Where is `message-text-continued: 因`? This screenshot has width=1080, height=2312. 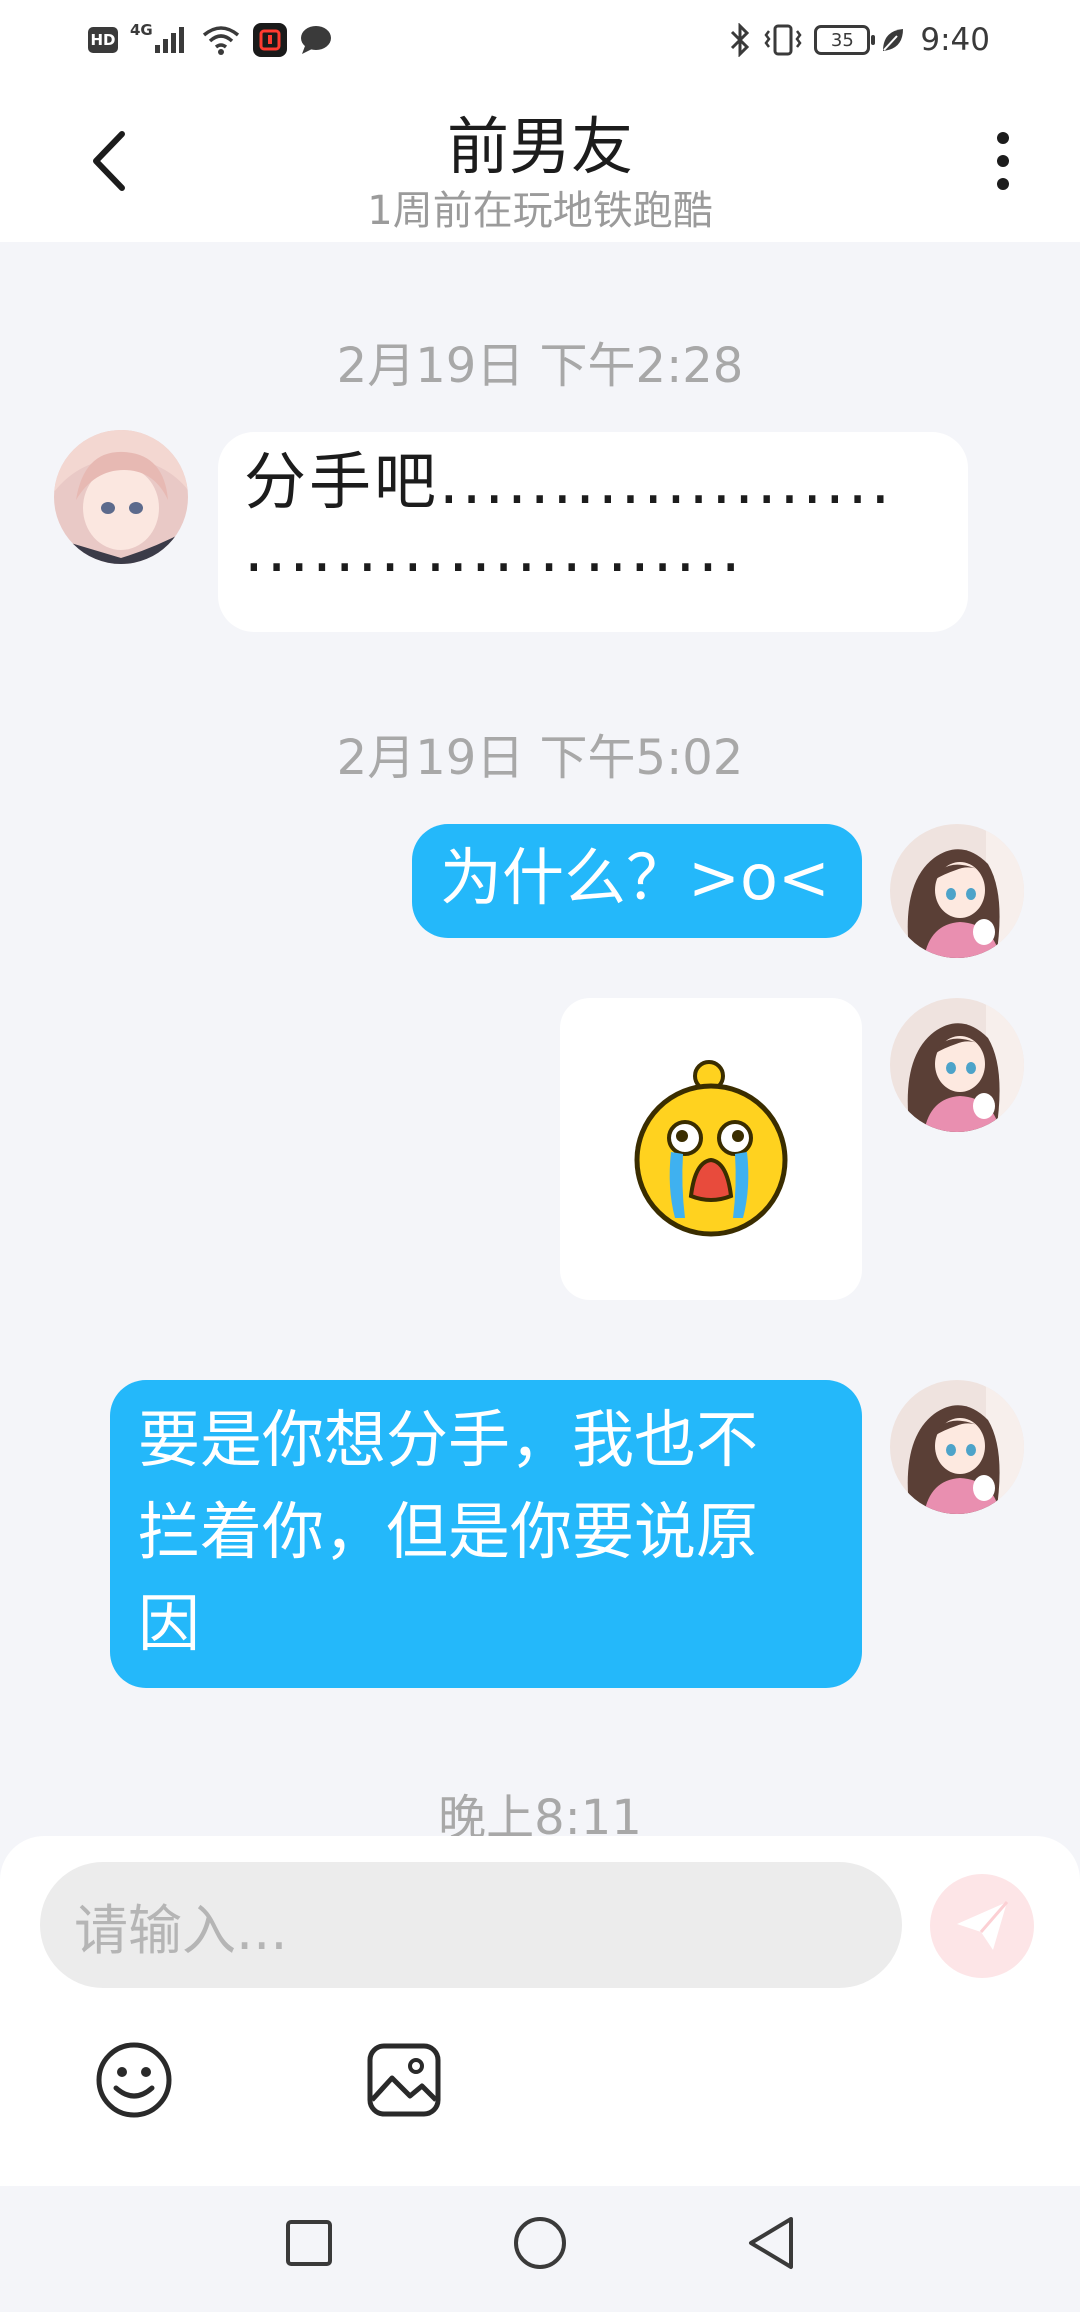 message-text-continued: 因 is located at coordinates (169, 1623).